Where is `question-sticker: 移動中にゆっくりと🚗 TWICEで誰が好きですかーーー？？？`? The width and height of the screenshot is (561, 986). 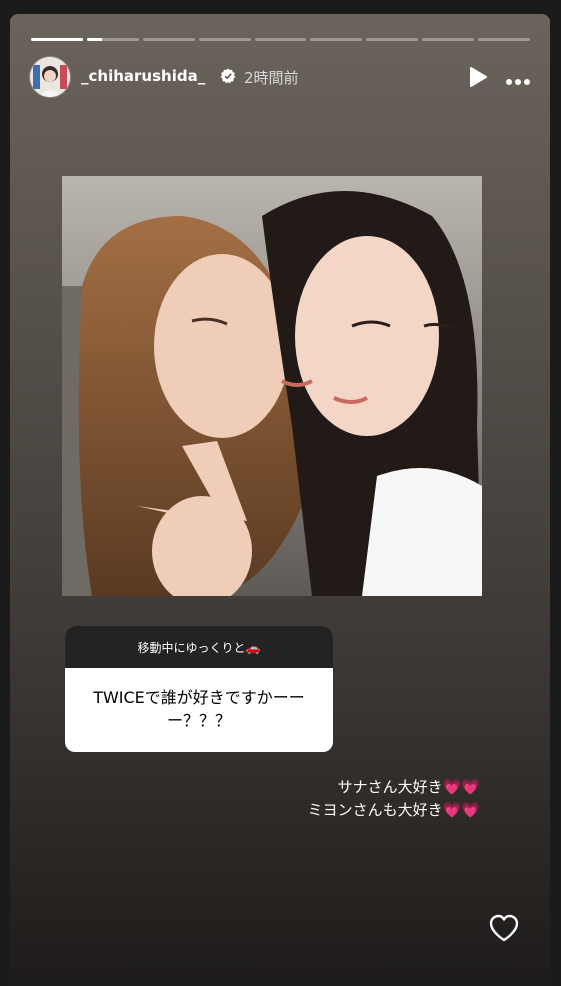 question-sticker: 移動中にゆっくりと🚗 TWICEで誰が好きですかーーー？？？ is located at coordinates (199, 689).